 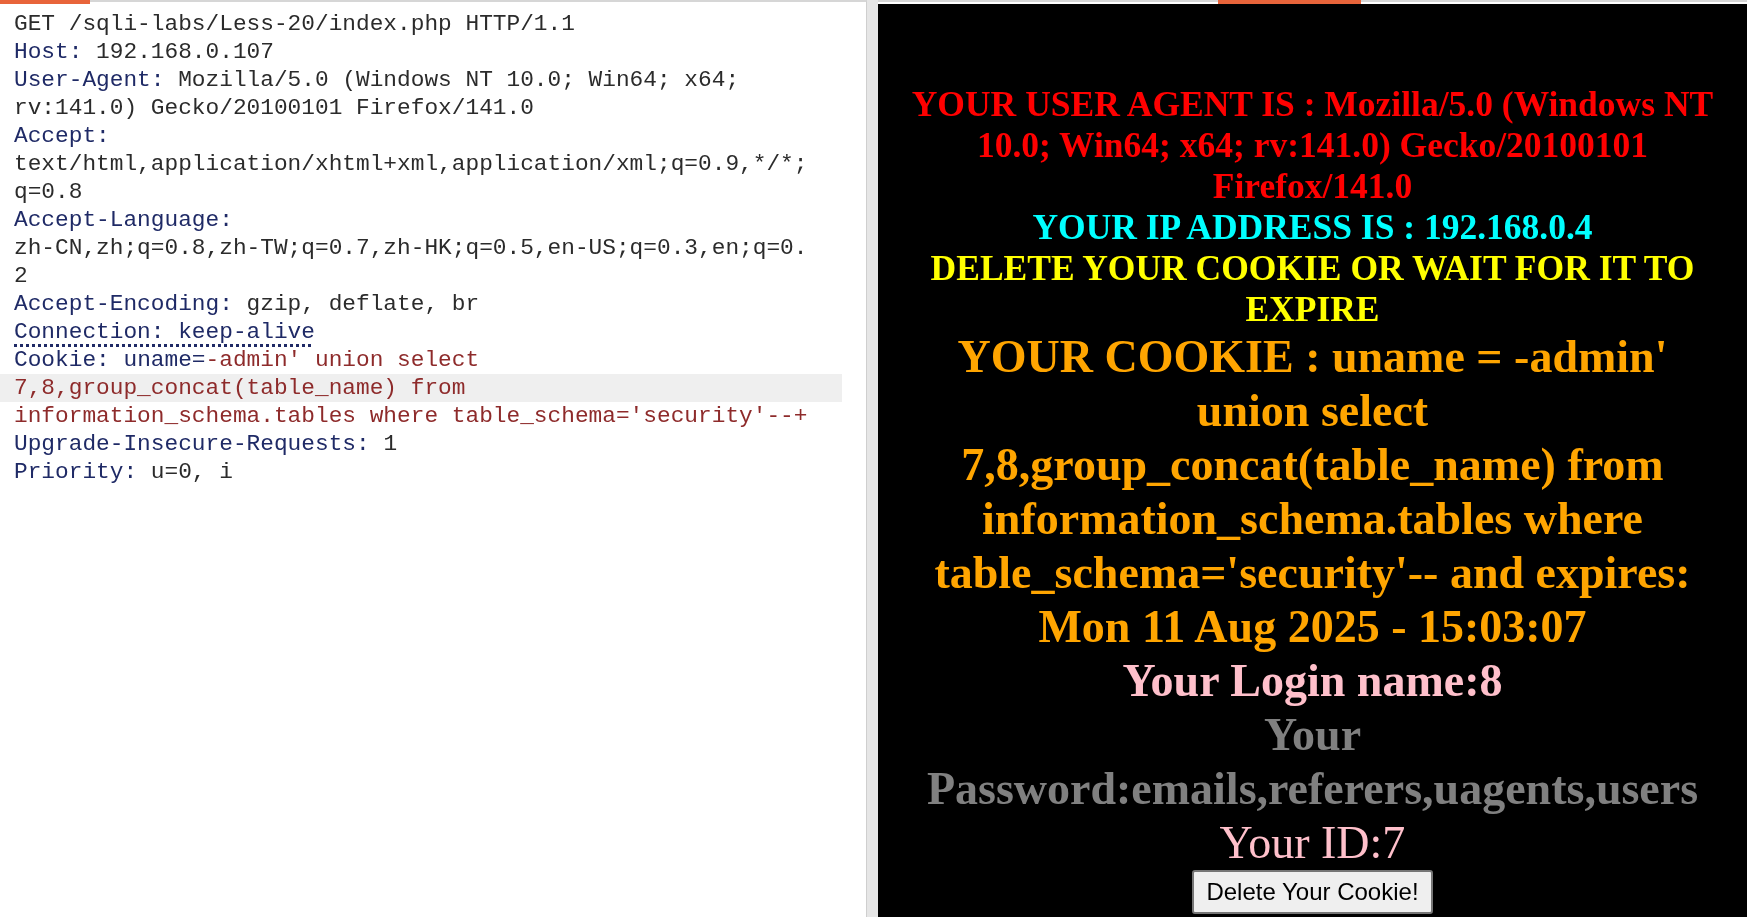 I want to click on request-line: q=0.8, so click(x=48, y=192).